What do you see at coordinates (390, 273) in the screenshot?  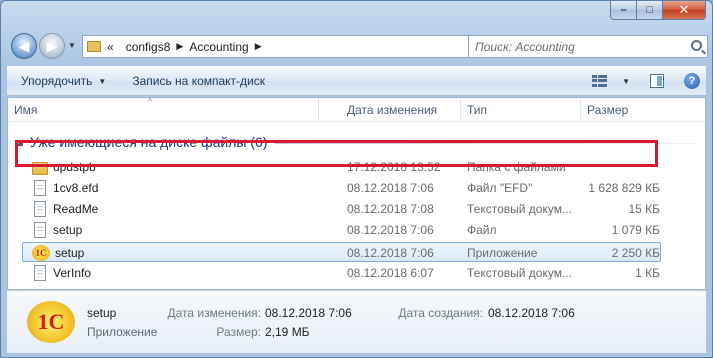 I see `file-date: 08.12.2018 6:07` at bounding box center [390, 273].